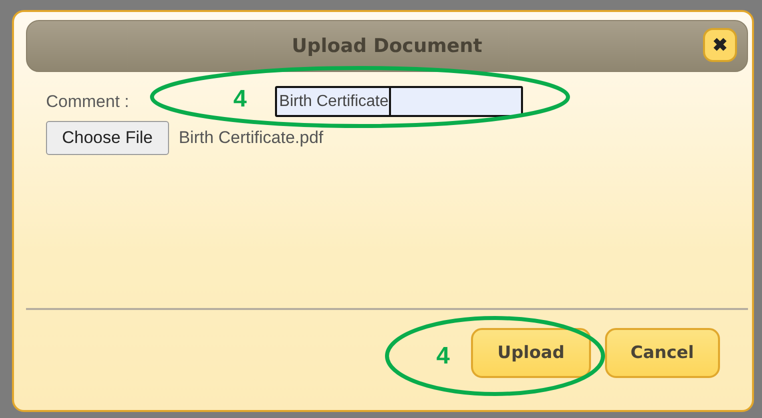 This screenshot has width=762, height=418. Describe the element at coordinates (387, 46) in the screenshot. I see `dialog-title: Upload Document` at that location.